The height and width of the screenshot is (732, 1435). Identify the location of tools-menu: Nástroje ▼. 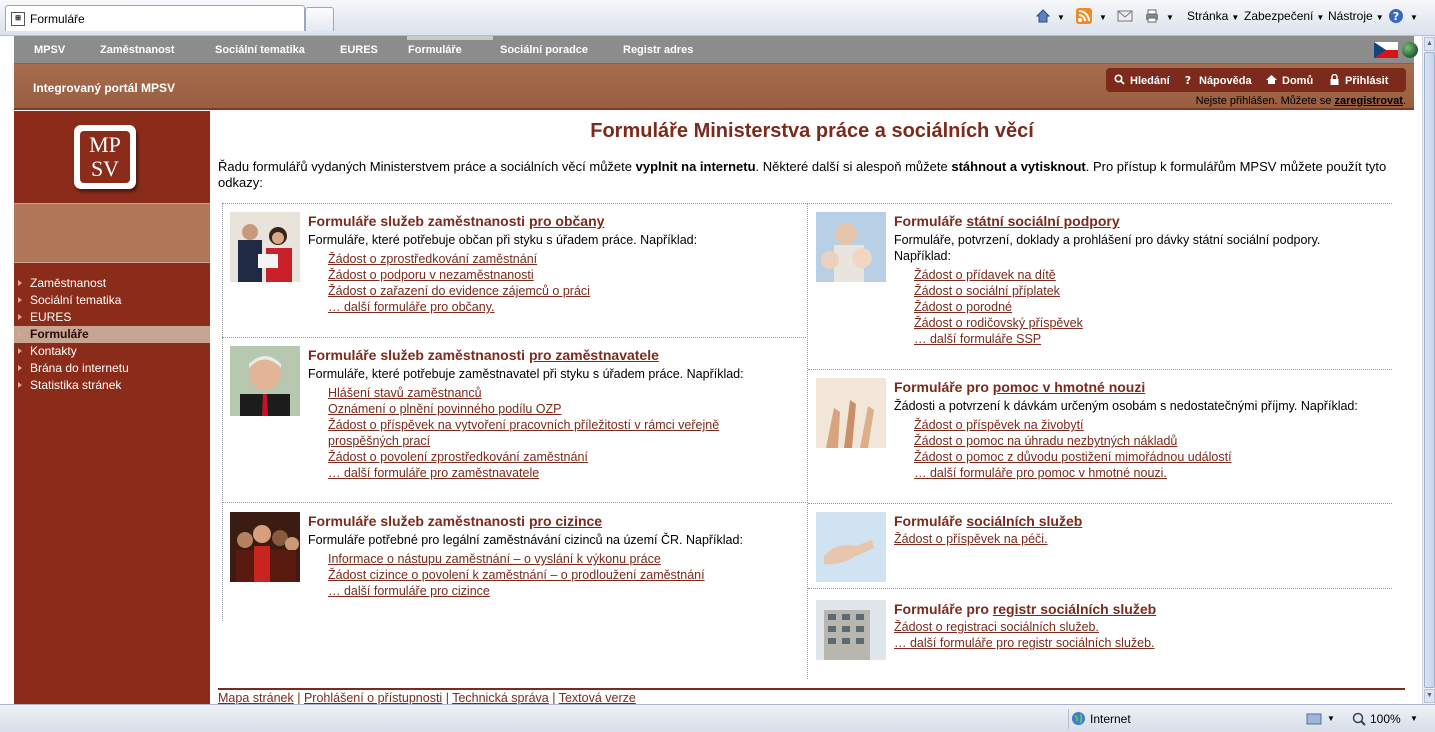
(1356, 16).